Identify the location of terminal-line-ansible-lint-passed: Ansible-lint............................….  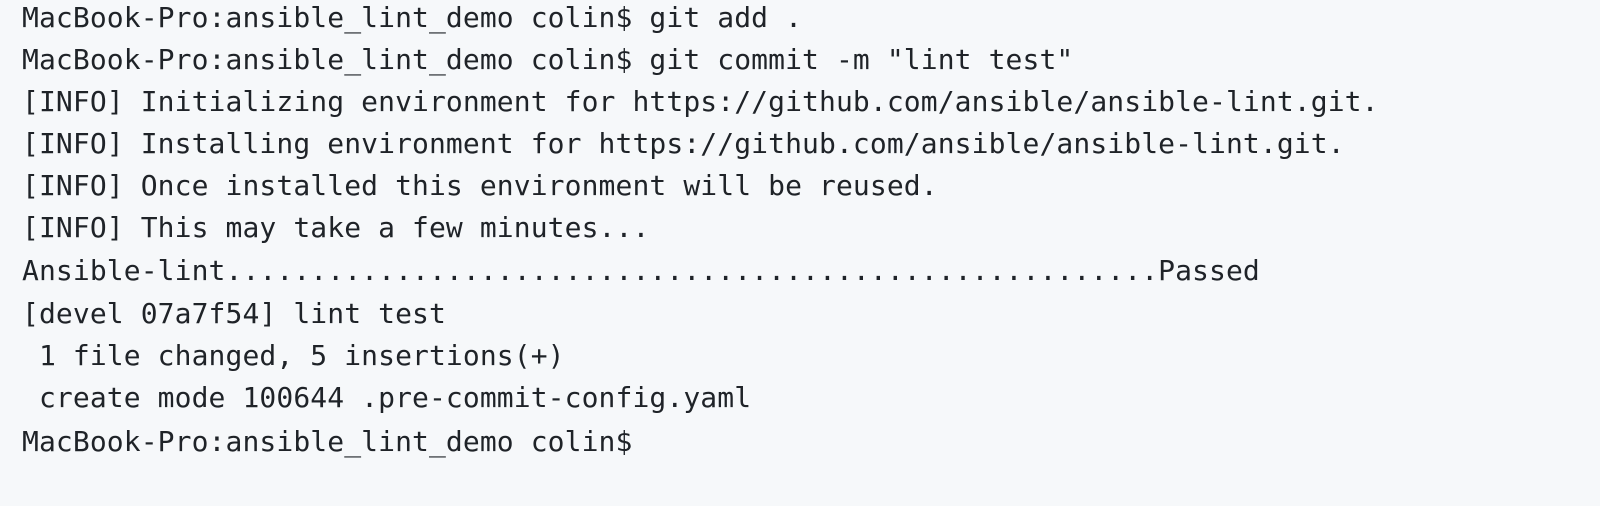
(641, 270).